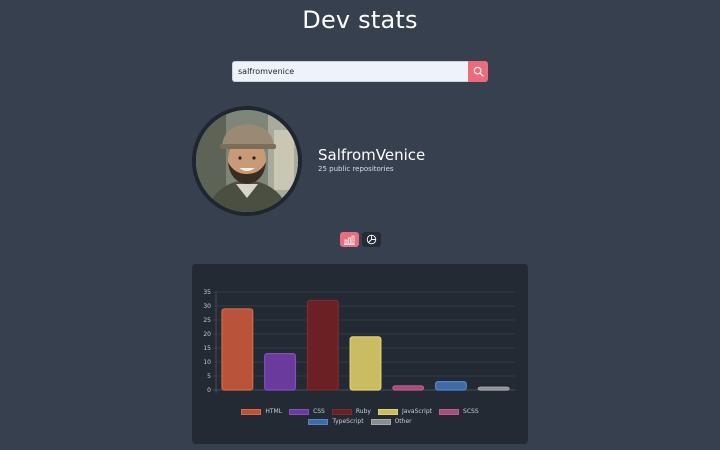  Describe the element at coordinates (319, 411) in the screenshot. I see `legend-label: CSS` at that location.